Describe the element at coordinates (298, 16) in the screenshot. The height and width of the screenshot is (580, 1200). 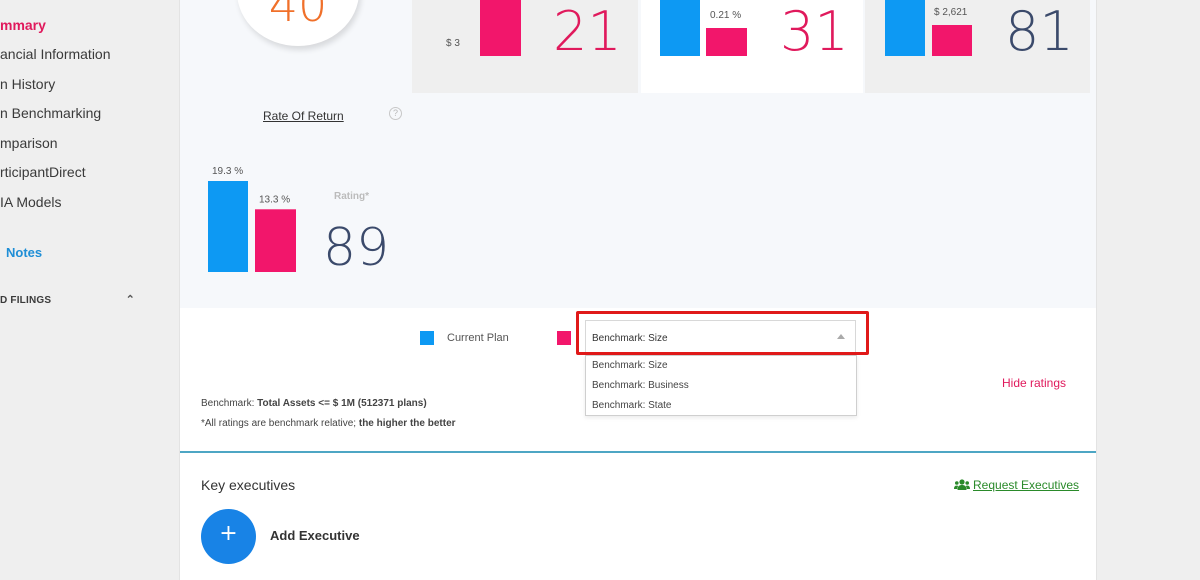
I see `overall-score-value: 40` at that location.